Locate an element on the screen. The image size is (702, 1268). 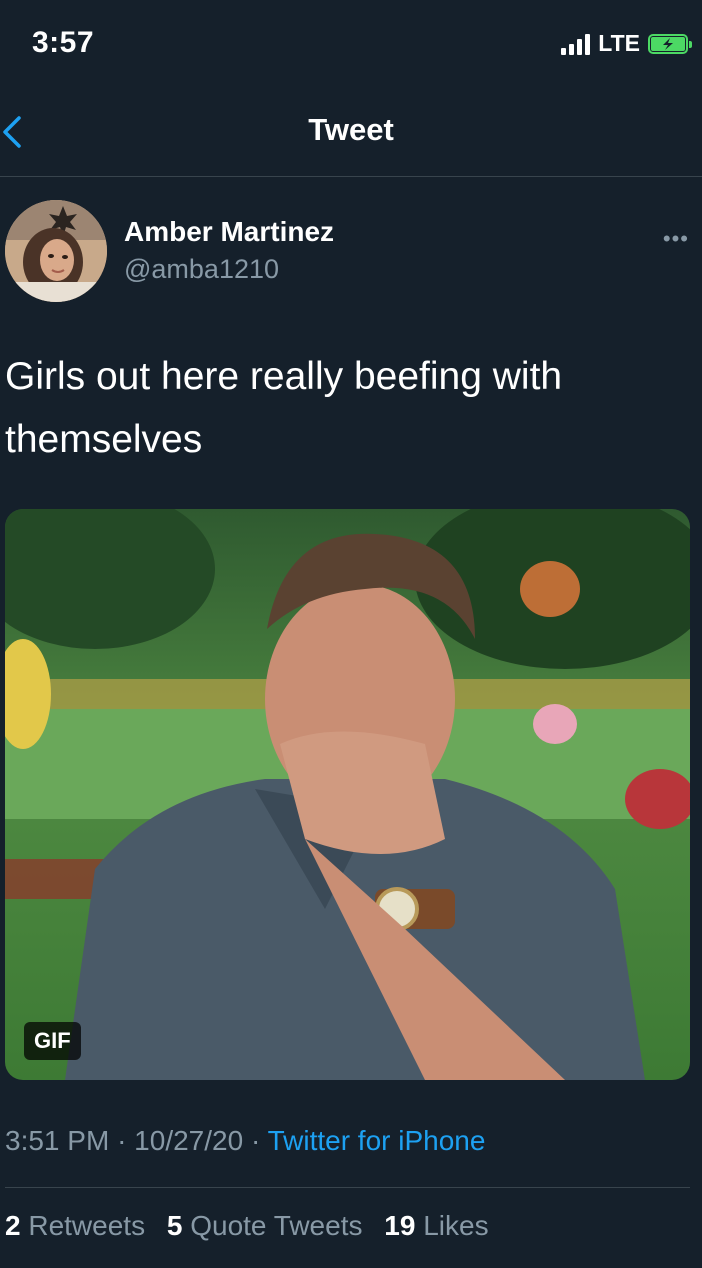
likes-stat: 19 Likes is located at coordinates (436, 1225).